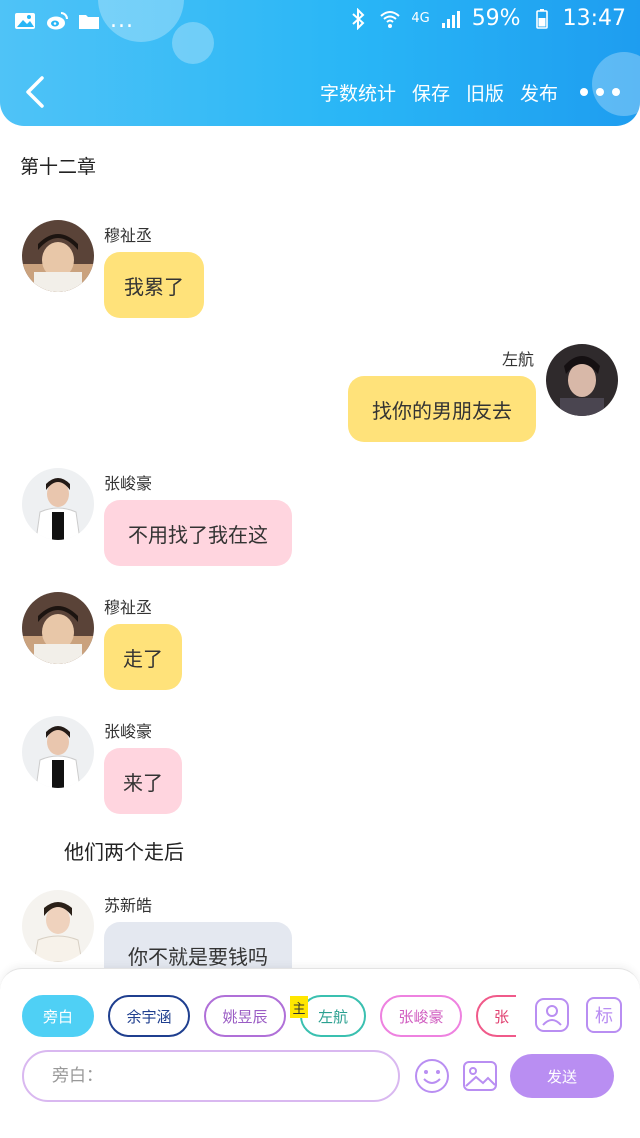  I want to click on character-chip: 张, so click(496, 1016).